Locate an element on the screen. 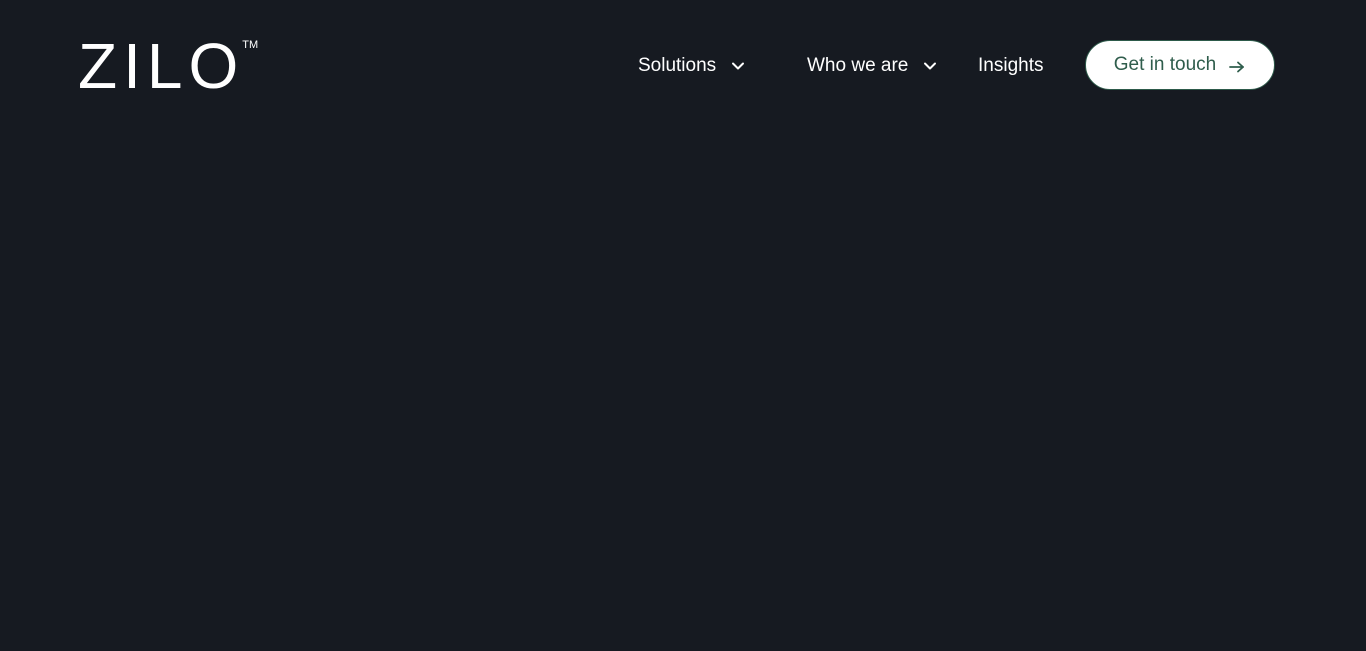 Image resolution: width=1366 pixels, height=651 pixels. cta-label: Get in touch is located at coordinates (1165, 64).